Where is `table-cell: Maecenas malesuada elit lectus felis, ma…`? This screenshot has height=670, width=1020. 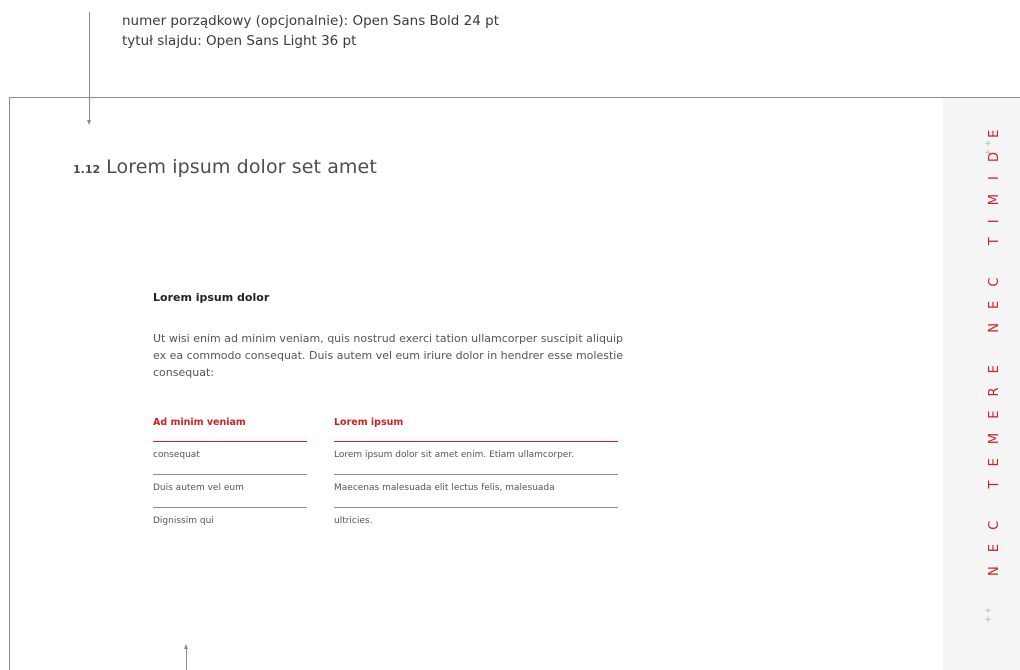 table-cell: Maecenas malesuada elit lectus felis, ma… is located at coordinates (476, 491).